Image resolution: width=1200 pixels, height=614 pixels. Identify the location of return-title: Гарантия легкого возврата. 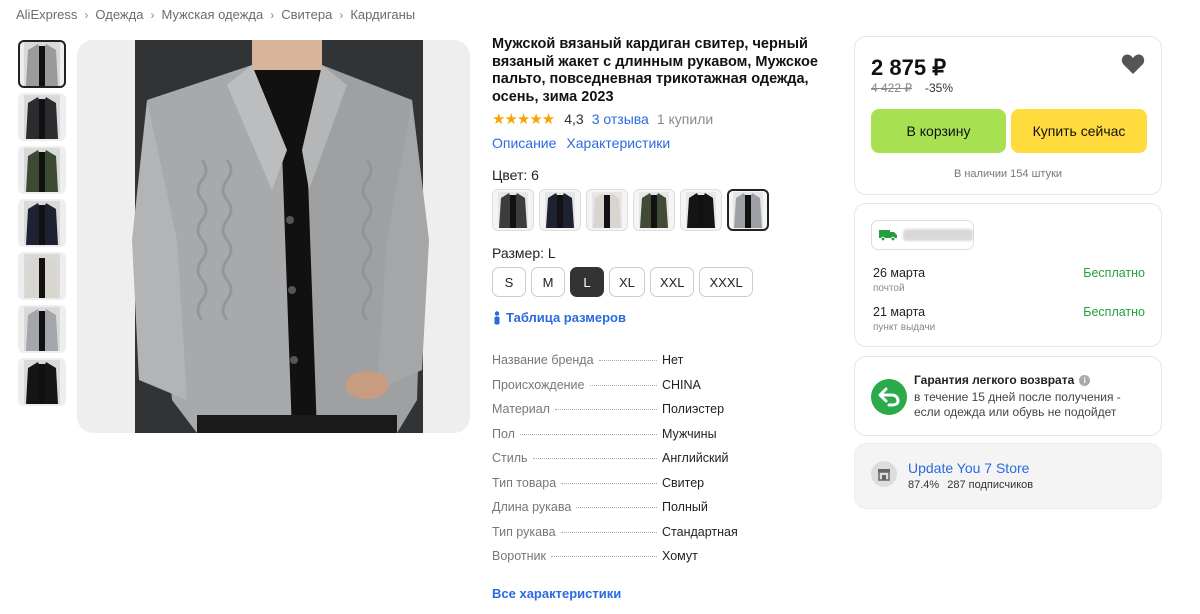
(994, 380).